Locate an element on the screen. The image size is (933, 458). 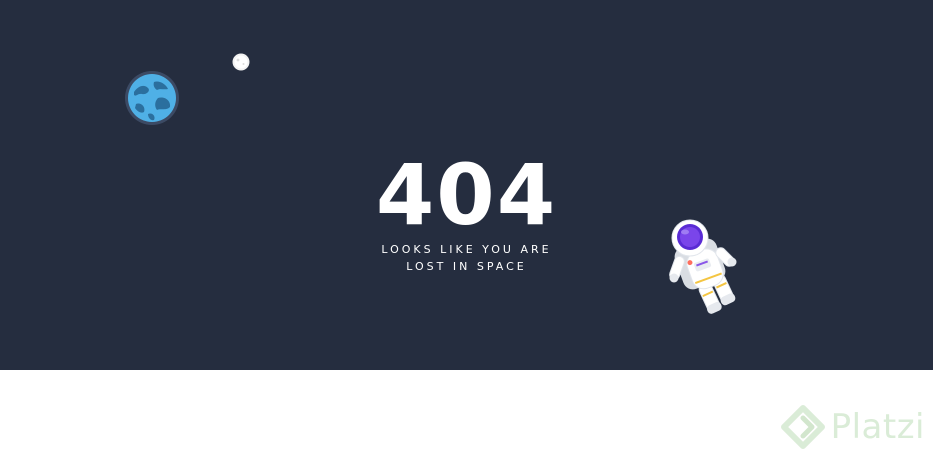
platzi-watermark: Platzi is located at coordinates (852, 427).